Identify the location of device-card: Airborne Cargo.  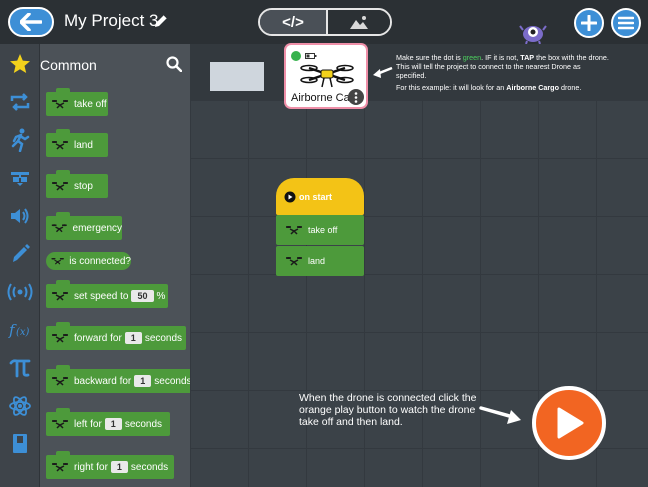
(326, 76).